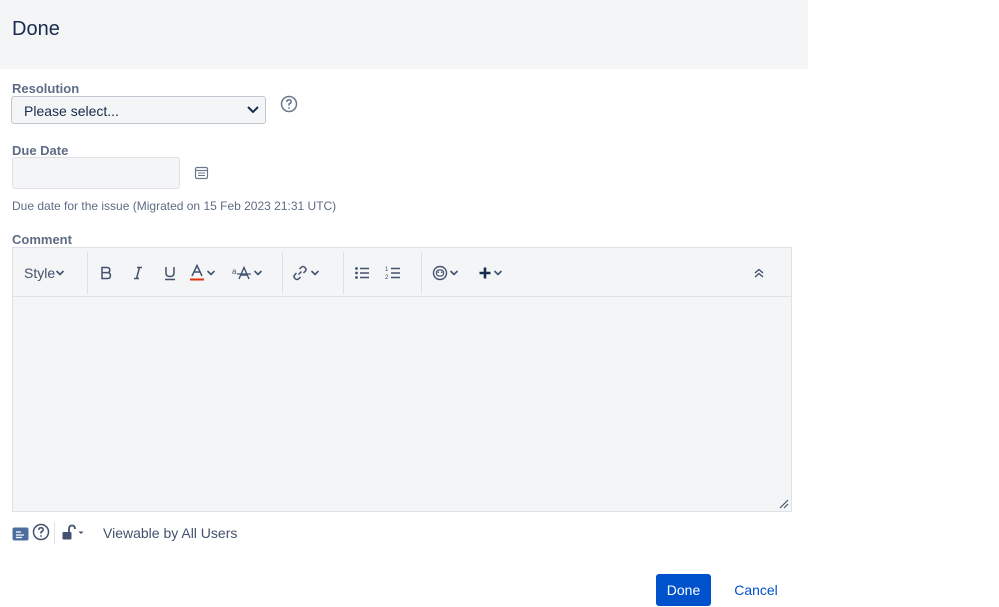 The height and width of the screenshot is (607, 999). I want to click on emoji-button, so click(446, 273).